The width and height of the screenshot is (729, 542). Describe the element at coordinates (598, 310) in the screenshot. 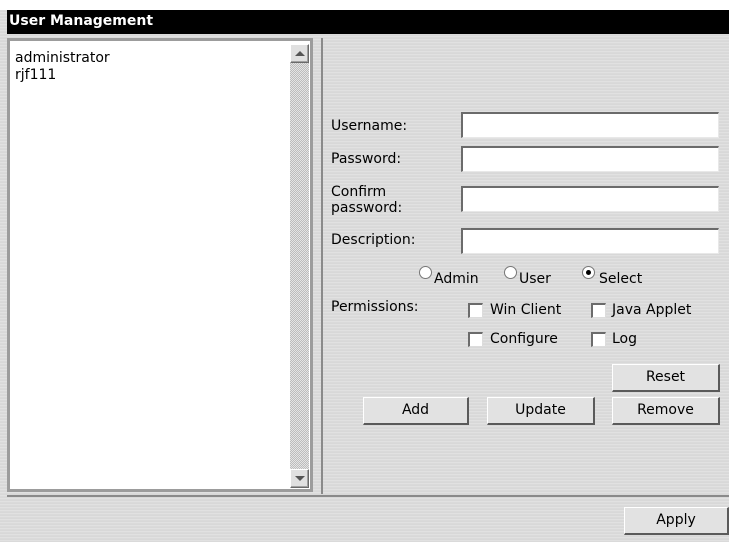

I see `java-applet-checkbox` at that location.